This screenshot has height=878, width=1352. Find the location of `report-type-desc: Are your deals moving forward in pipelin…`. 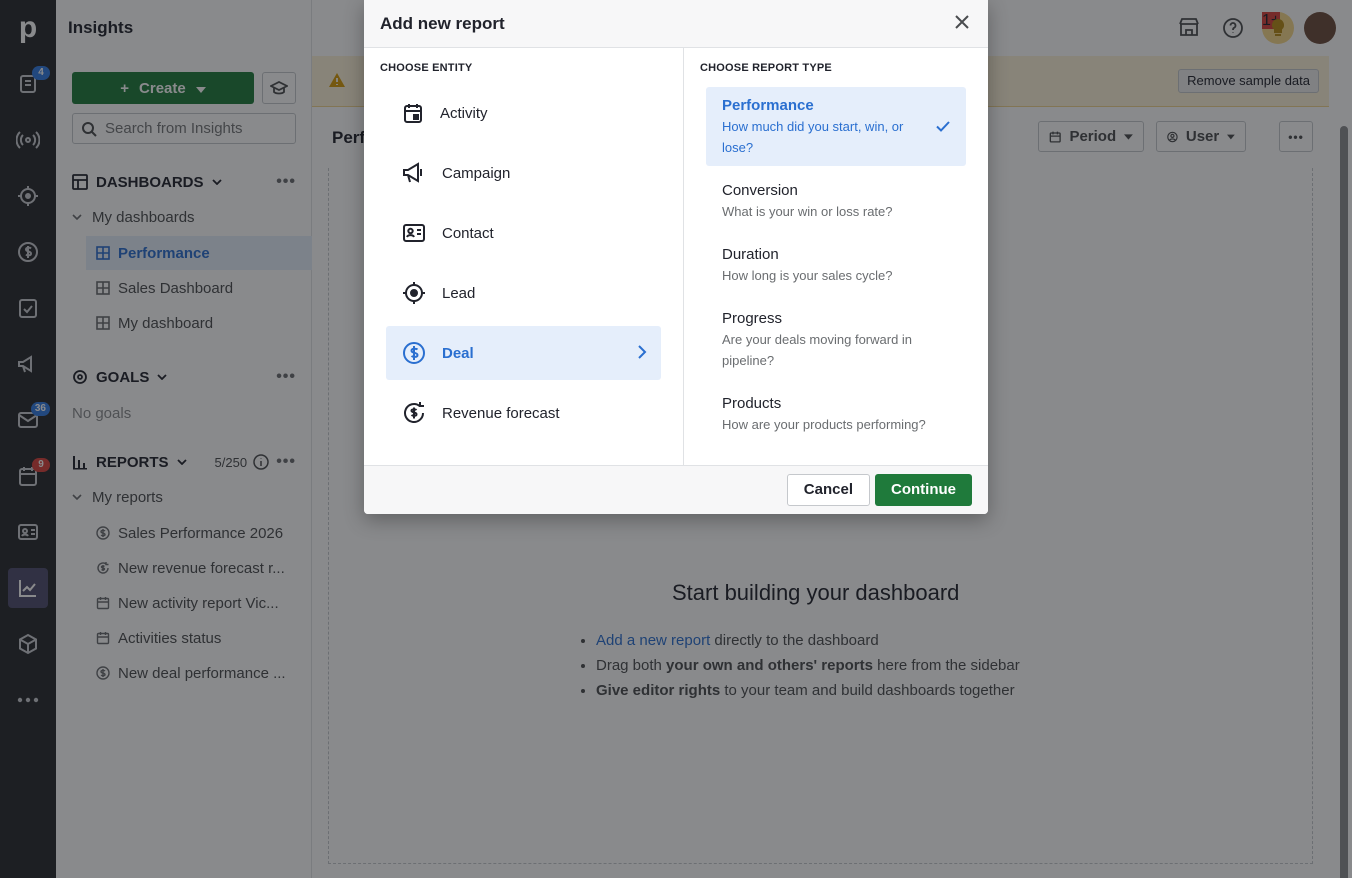

report-type-desc: Are your deals moving forward in pipelin… is located at coordinates (817, 350).